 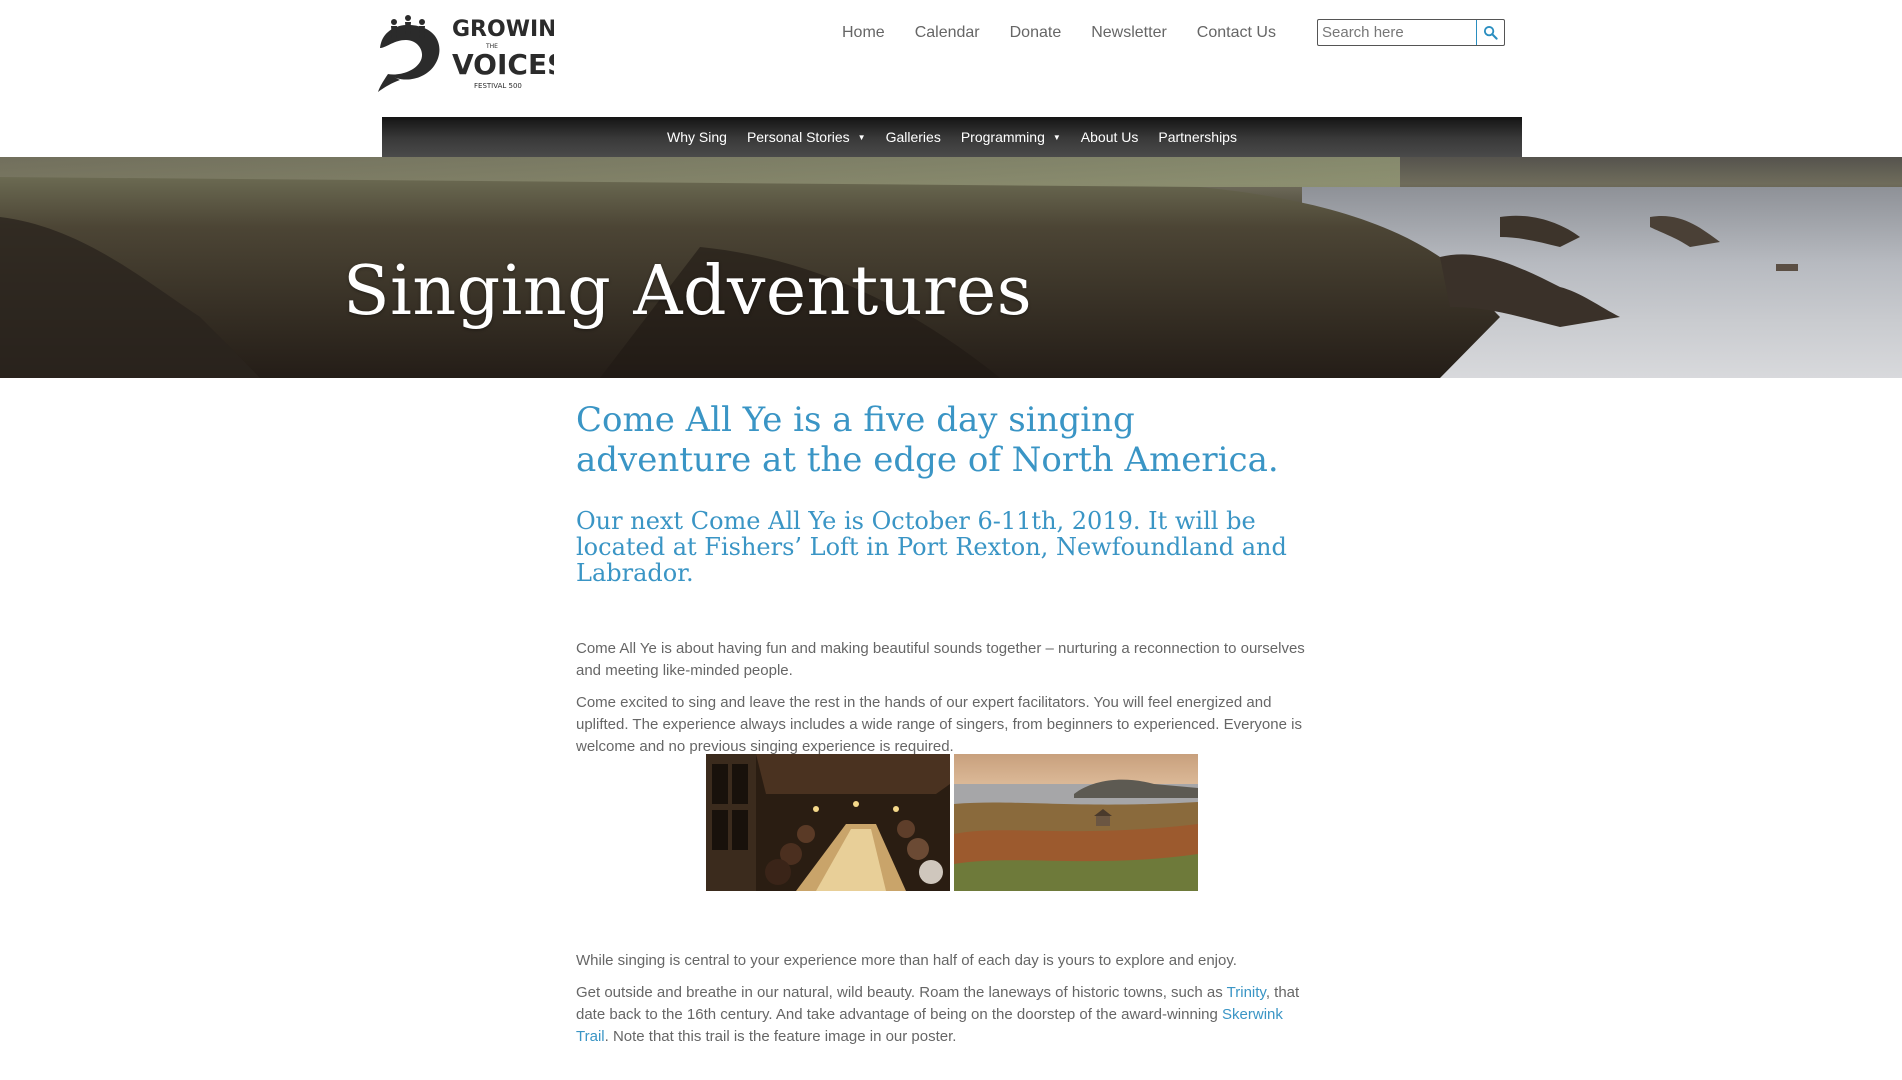 I want to click on main-nav-programming: Programming ▼, so click(x=1011, y=137).